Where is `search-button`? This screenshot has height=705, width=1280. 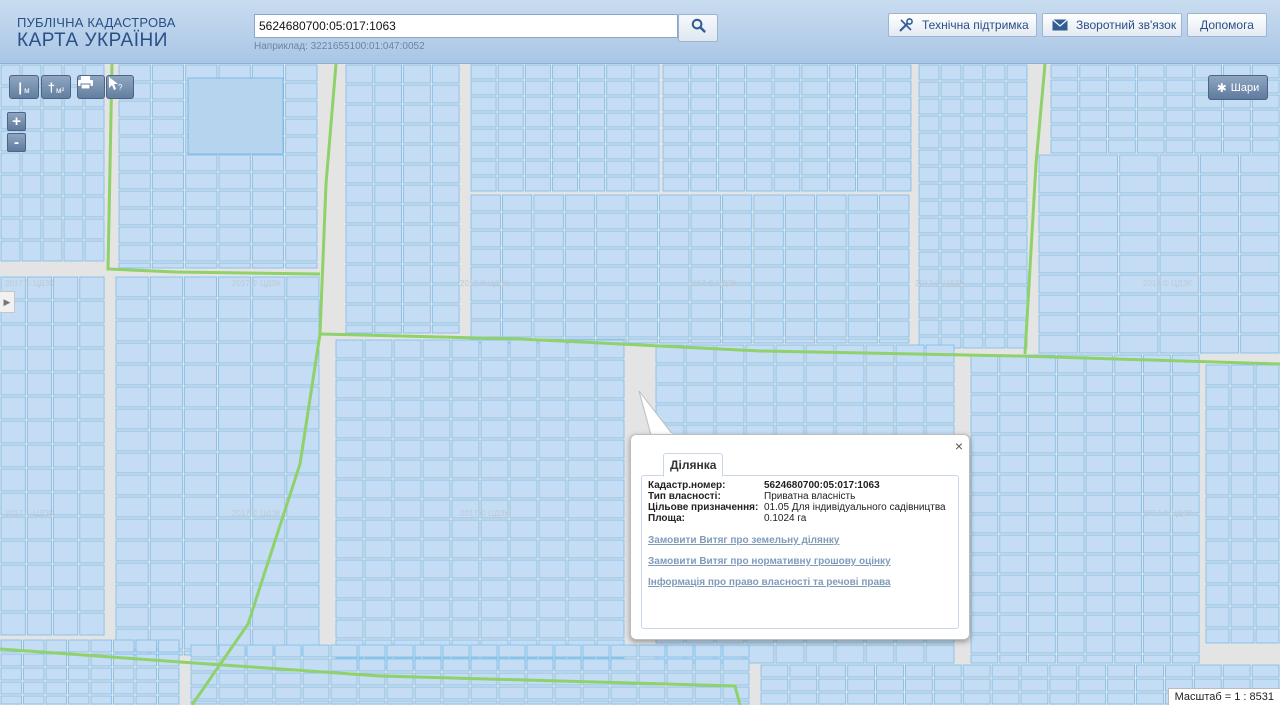
search-button is located at coordinates (698, 28).